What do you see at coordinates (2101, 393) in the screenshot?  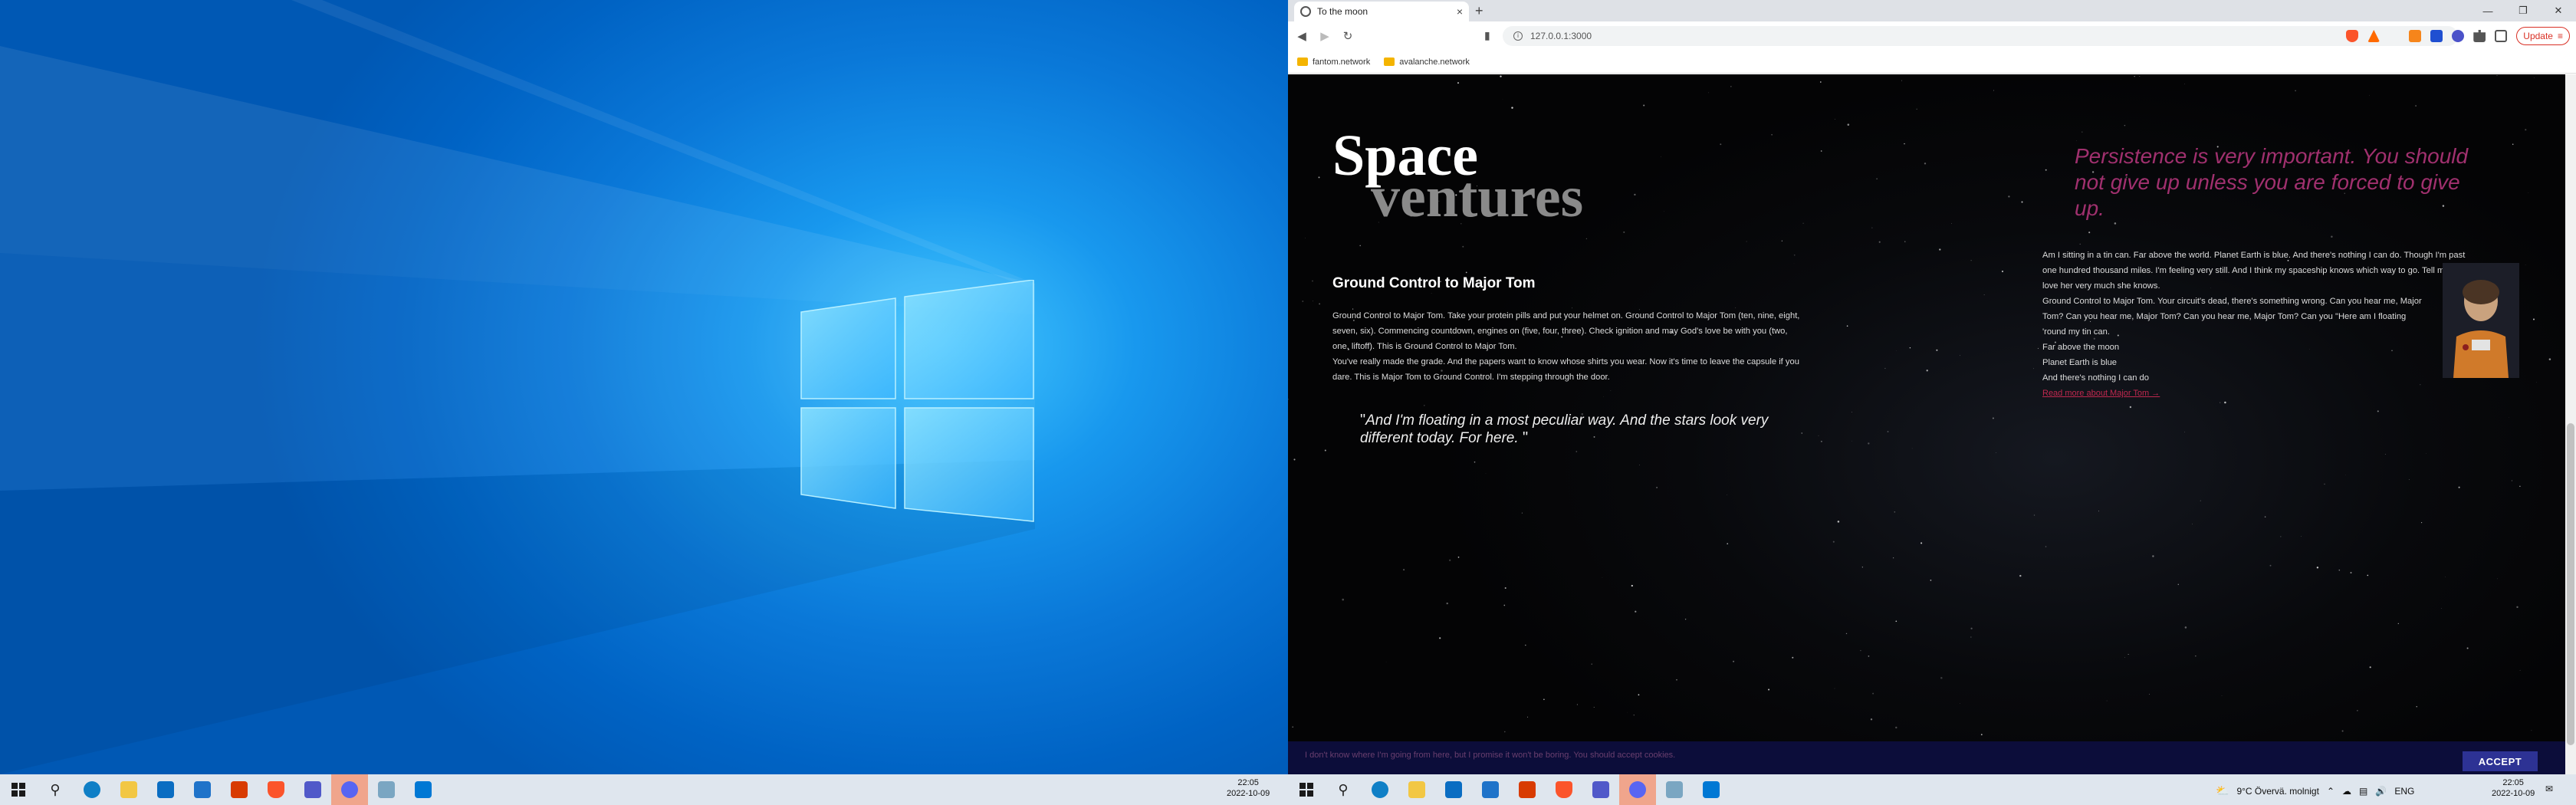 I see `read-more-link: Read more about Major Tom →` at bounding box center [2101, 393].